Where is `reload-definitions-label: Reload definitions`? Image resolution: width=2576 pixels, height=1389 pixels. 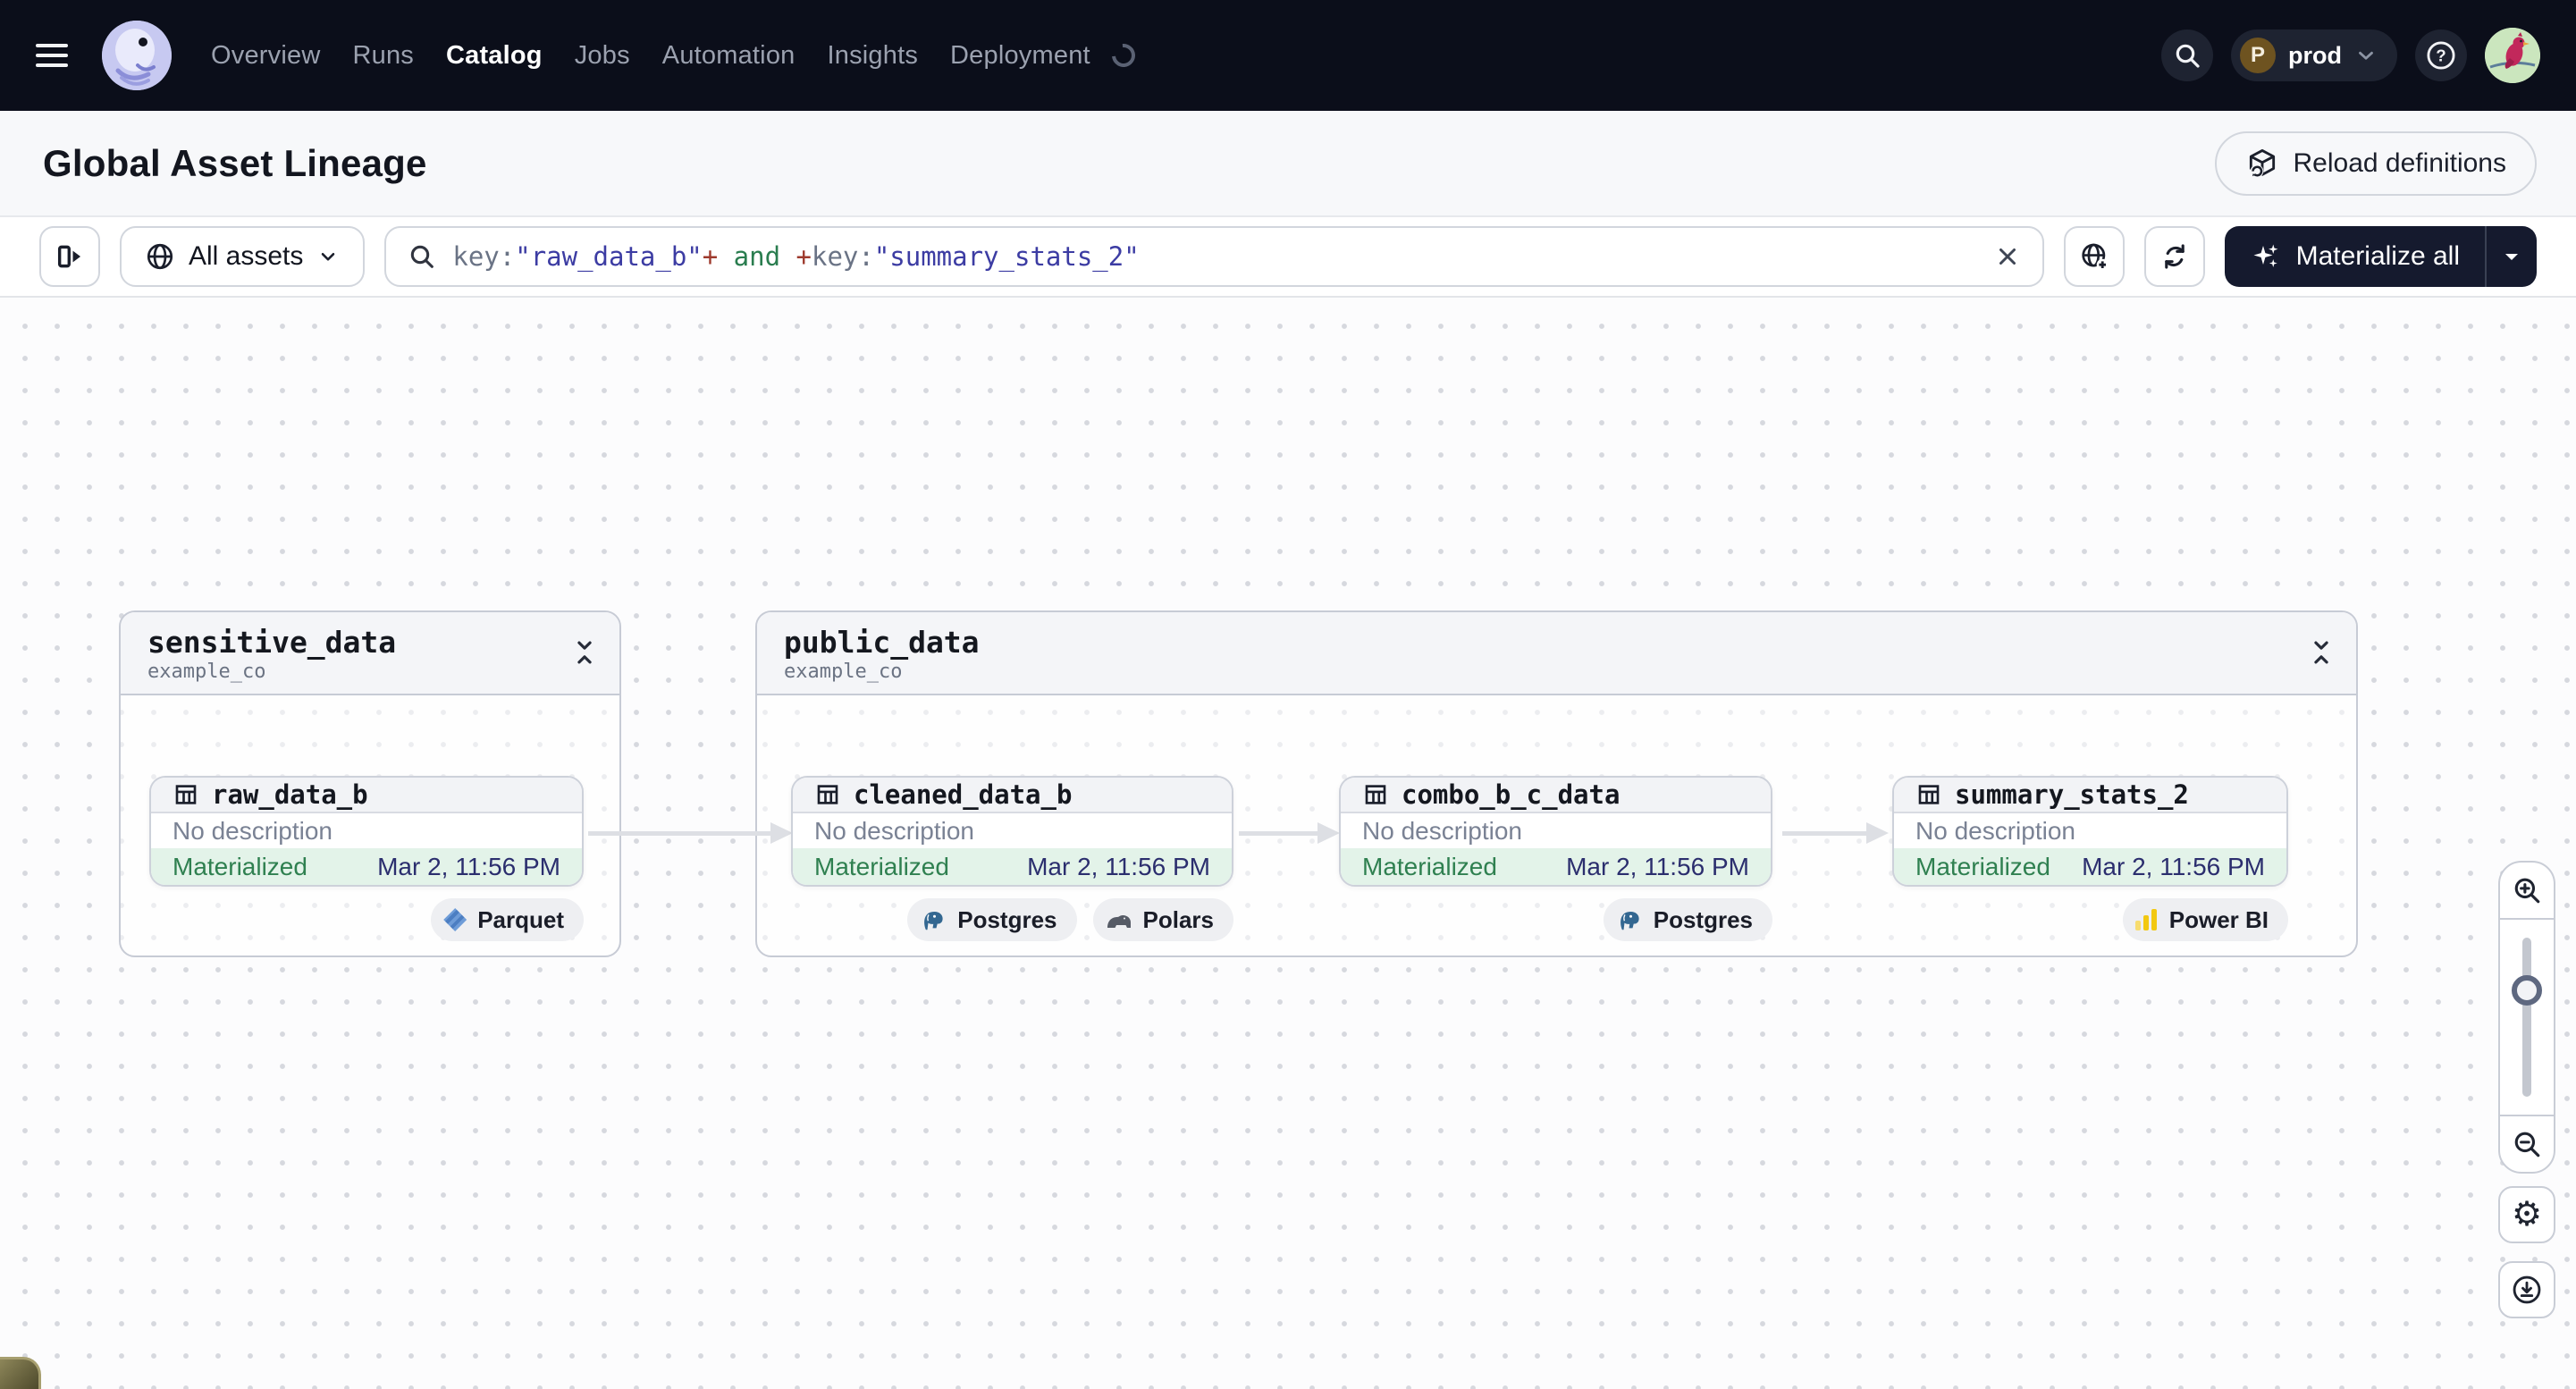
reload-definitions-label: Reload definitions is located at coordinates (2400, 162).